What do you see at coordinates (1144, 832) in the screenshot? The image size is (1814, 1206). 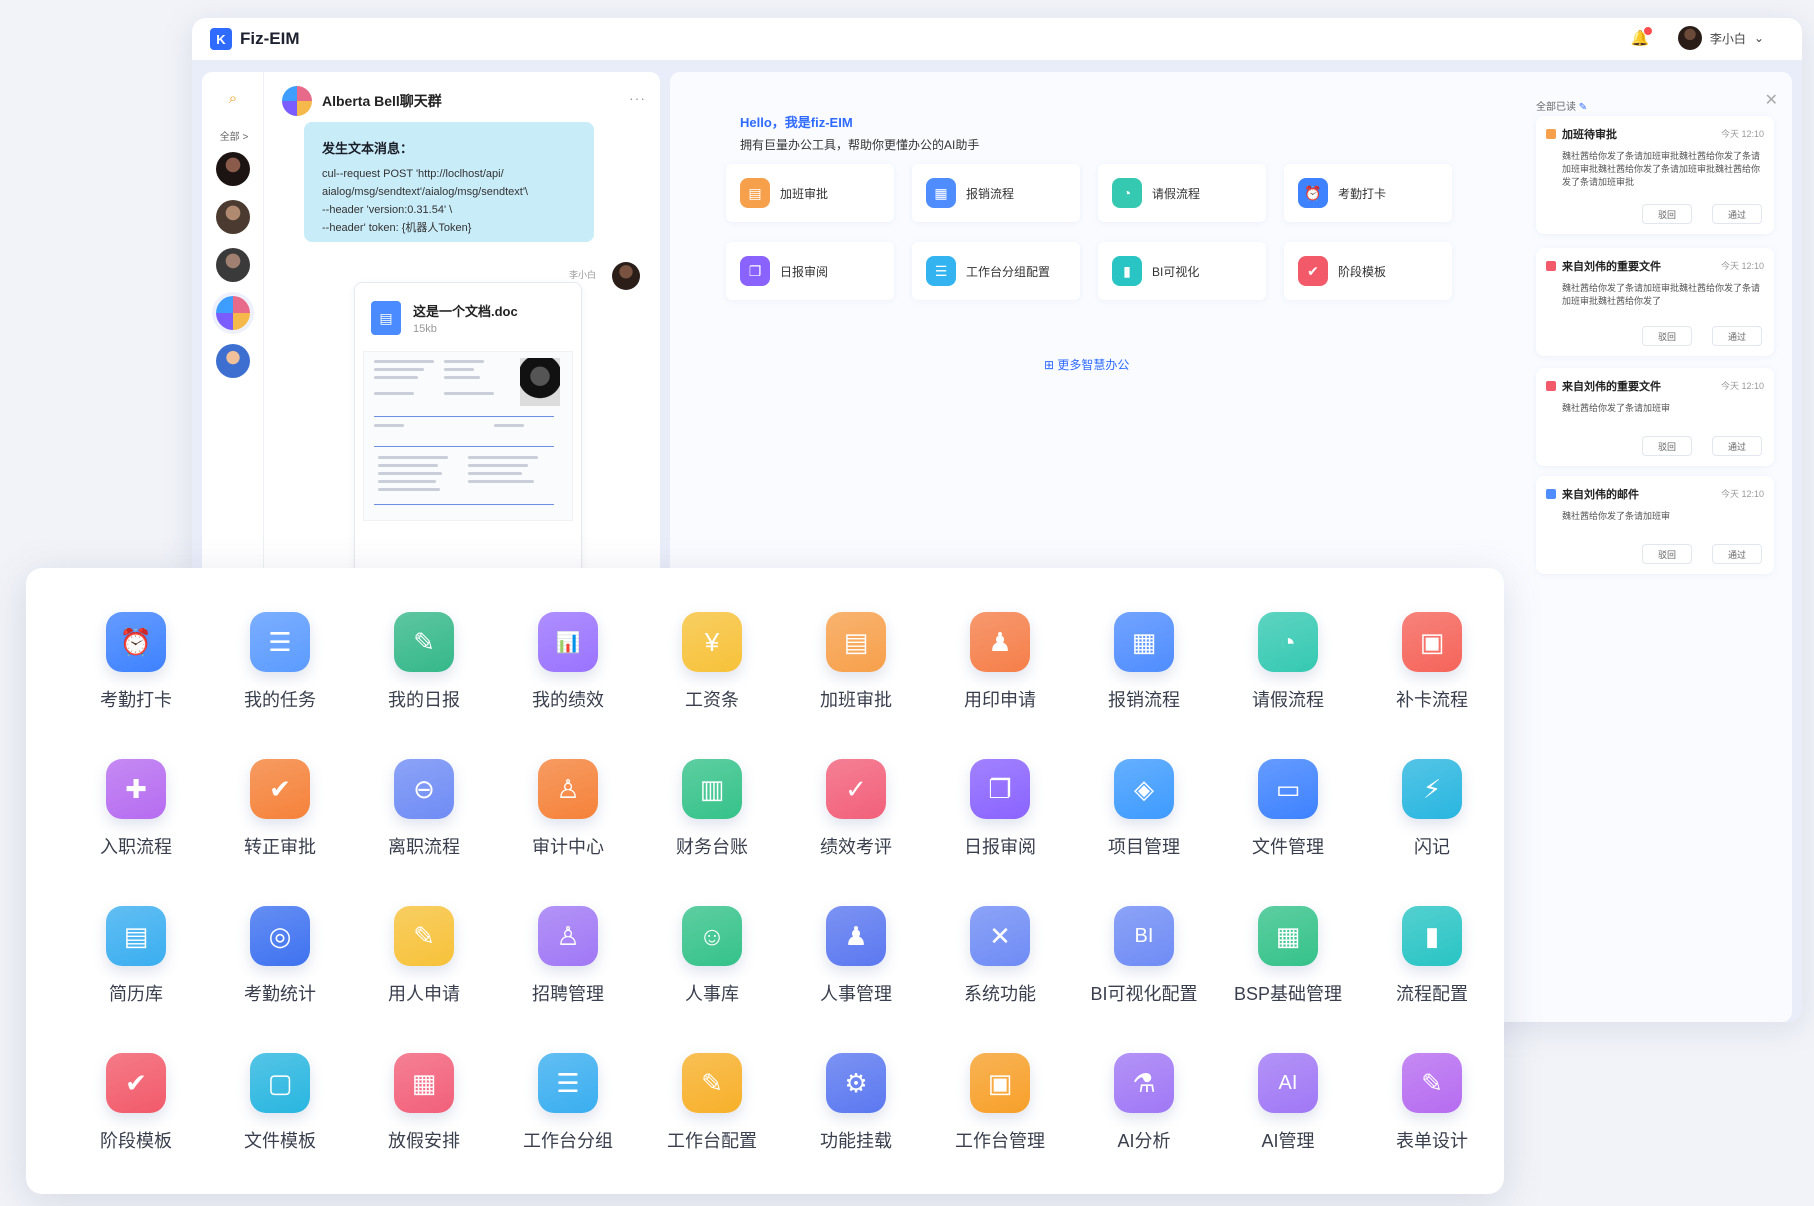 I see `app-tile: ◈ 项目管理` at bounding box center [1144, 832].